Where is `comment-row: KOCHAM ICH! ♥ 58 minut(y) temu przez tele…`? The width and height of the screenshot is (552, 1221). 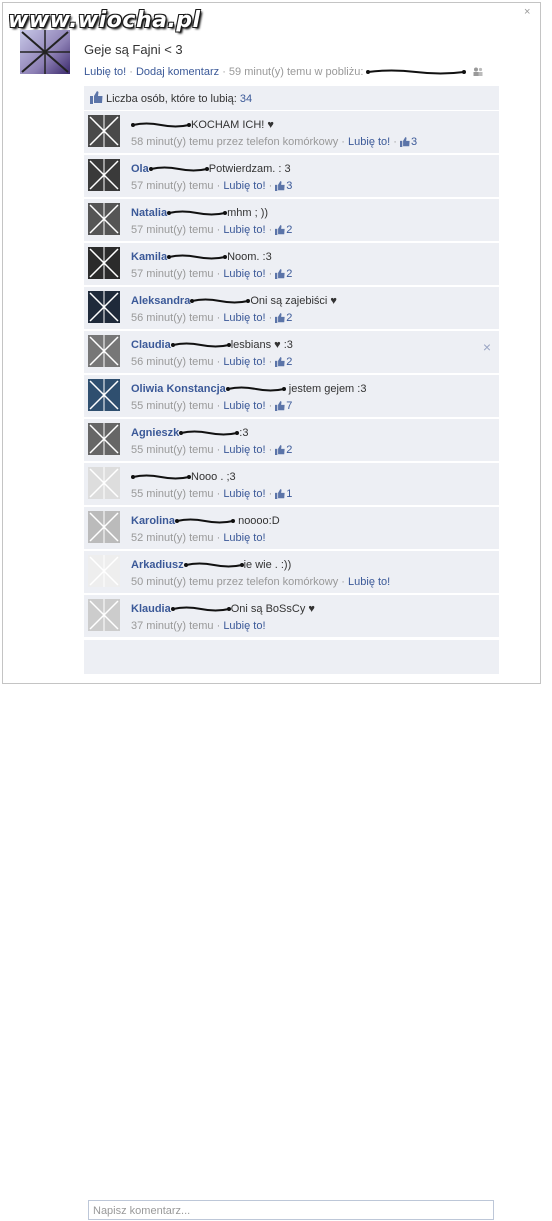
comment-row: KOCHAM ICH! ♥ 58 minut(y) temu przez tele… is located at coordinates (291, 132).